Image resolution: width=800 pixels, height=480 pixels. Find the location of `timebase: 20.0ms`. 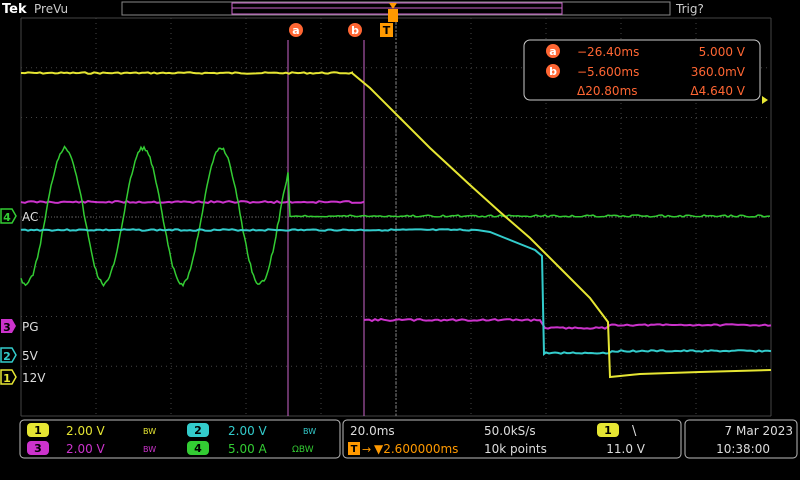

timebase: 20.0ms is located at coordinates (372, 431).